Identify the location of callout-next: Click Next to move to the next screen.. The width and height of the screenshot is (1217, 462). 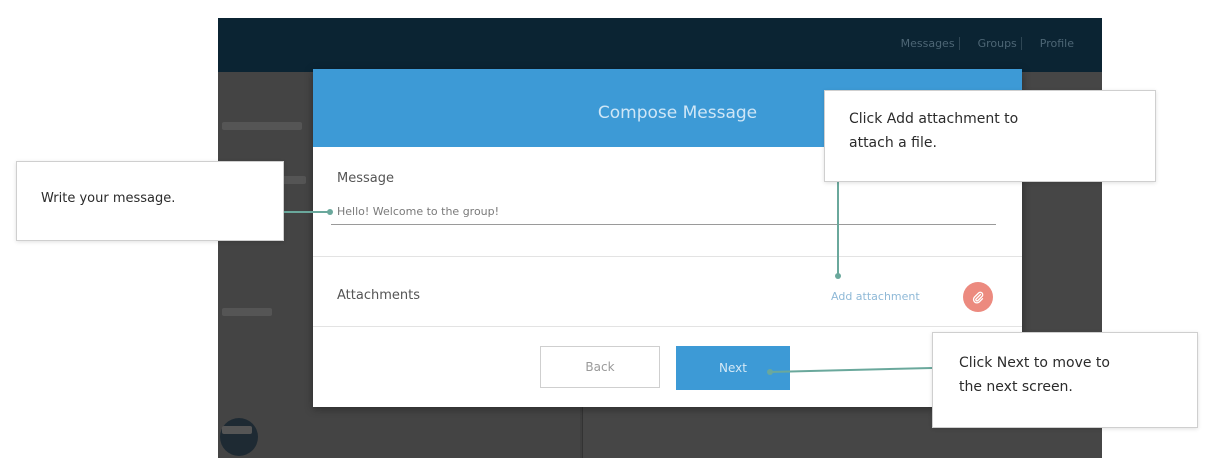
(1065, 380).